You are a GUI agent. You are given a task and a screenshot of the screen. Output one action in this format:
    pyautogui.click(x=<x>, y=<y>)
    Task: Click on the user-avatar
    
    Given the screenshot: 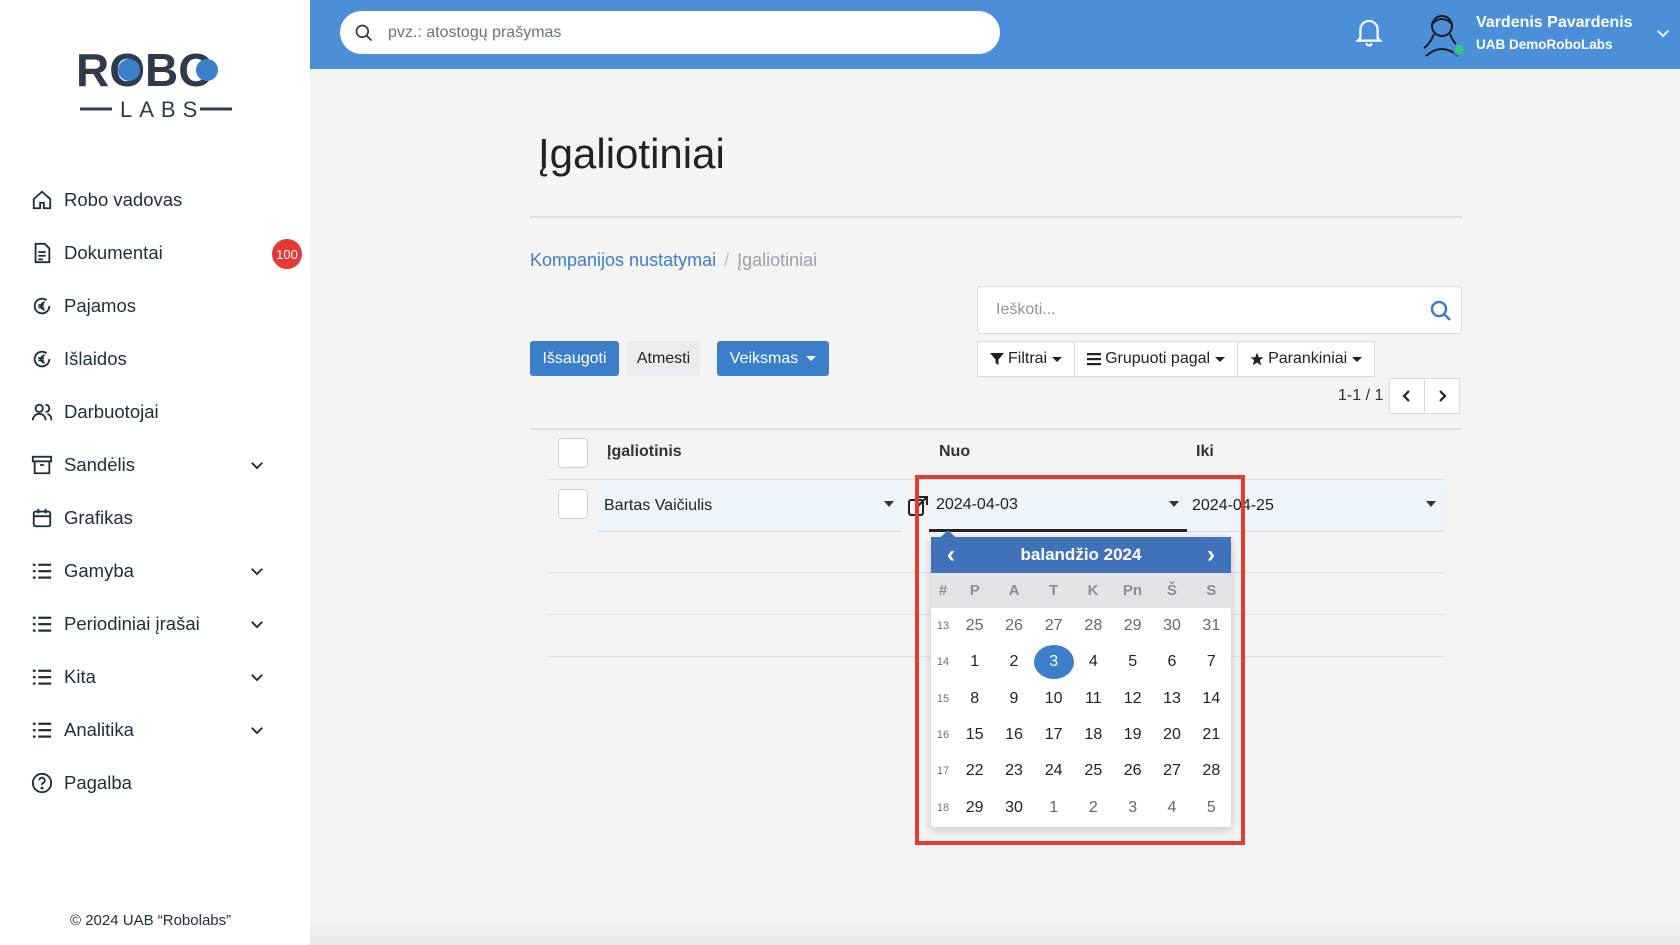 What is the action you would take?
    pyautogui.click(x=1442, y=33)
    